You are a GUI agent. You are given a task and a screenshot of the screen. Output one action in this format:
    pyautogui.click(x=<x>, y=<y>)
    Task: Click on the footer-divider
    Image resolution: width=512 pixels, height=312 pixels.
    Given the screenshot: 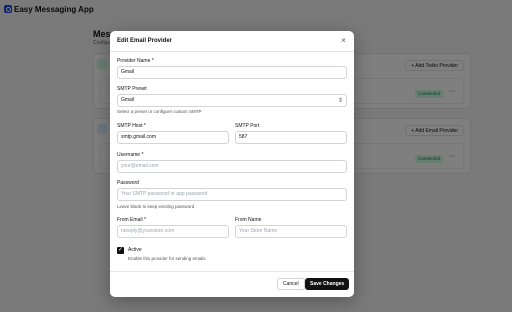 What is the action you would take?
    pyautogui.click(x=232, y=271)
    